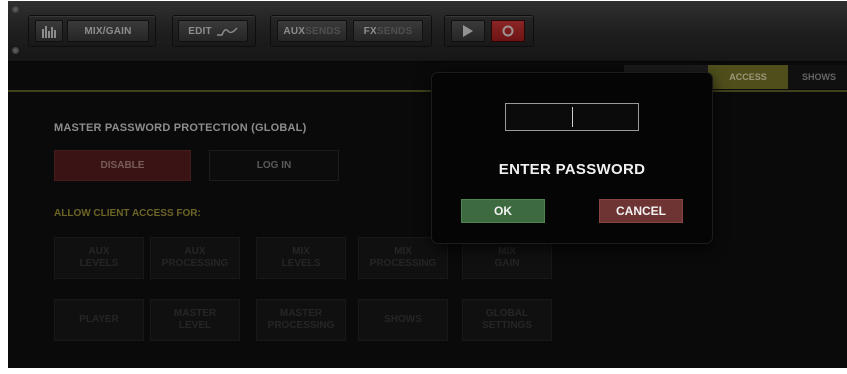 This screenshot has height=374, width=847. I want to click on password-input, so click(572, 117).